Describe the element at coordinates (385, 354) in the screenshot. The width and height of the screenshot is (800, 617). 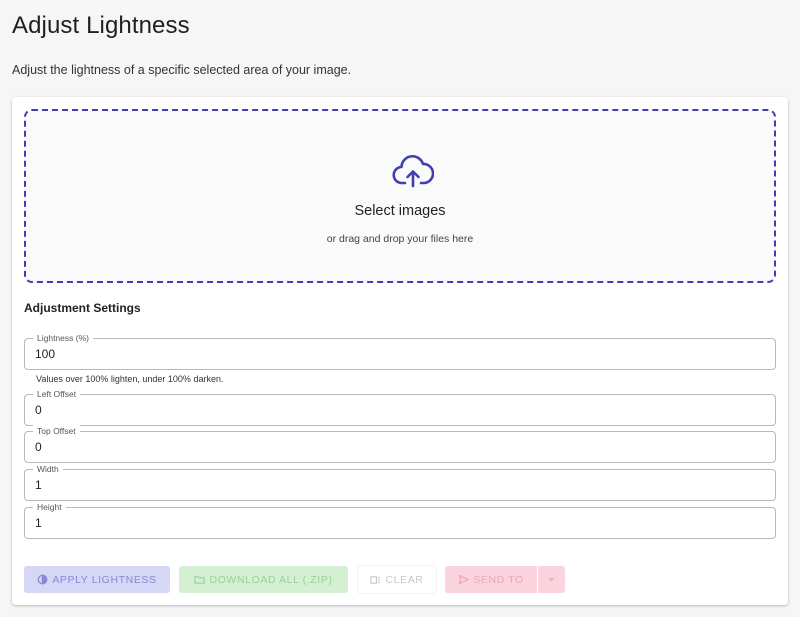
I see `lightness-input` at that location.